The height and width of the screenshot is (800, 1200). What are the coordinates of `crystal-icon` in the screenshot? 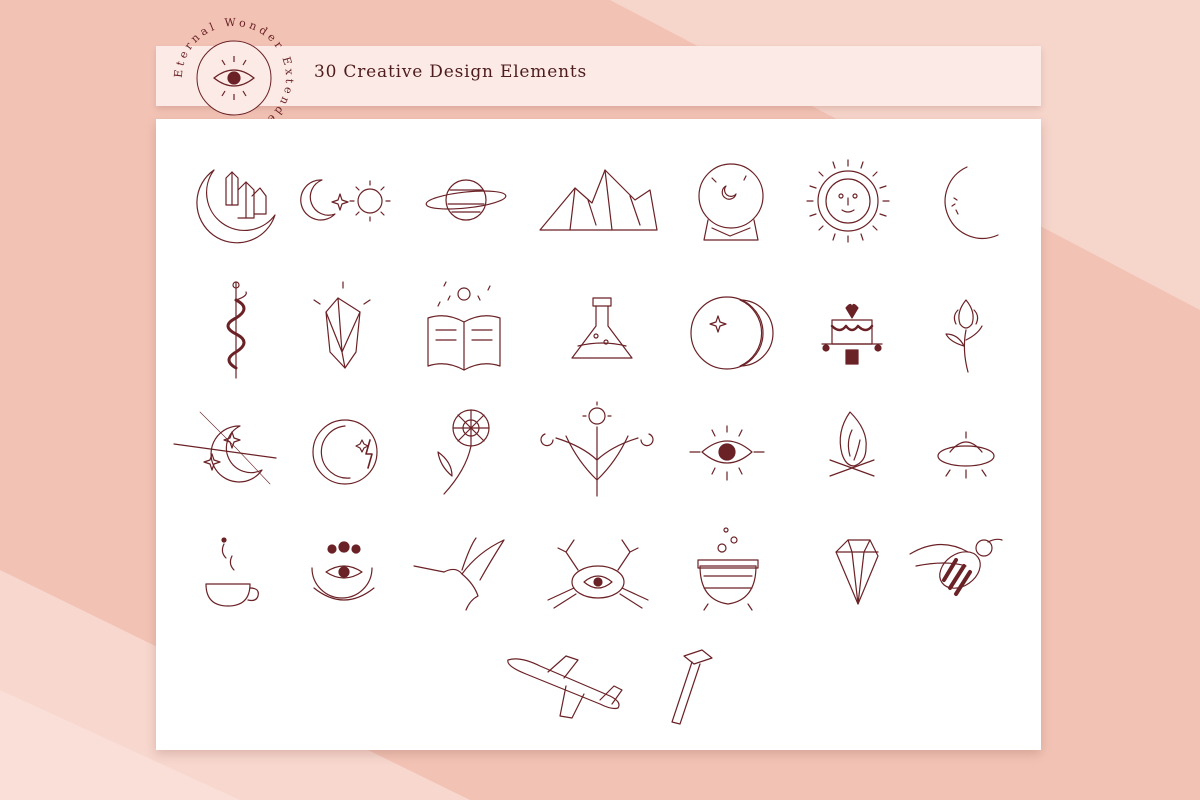 It's located at (342, 325).